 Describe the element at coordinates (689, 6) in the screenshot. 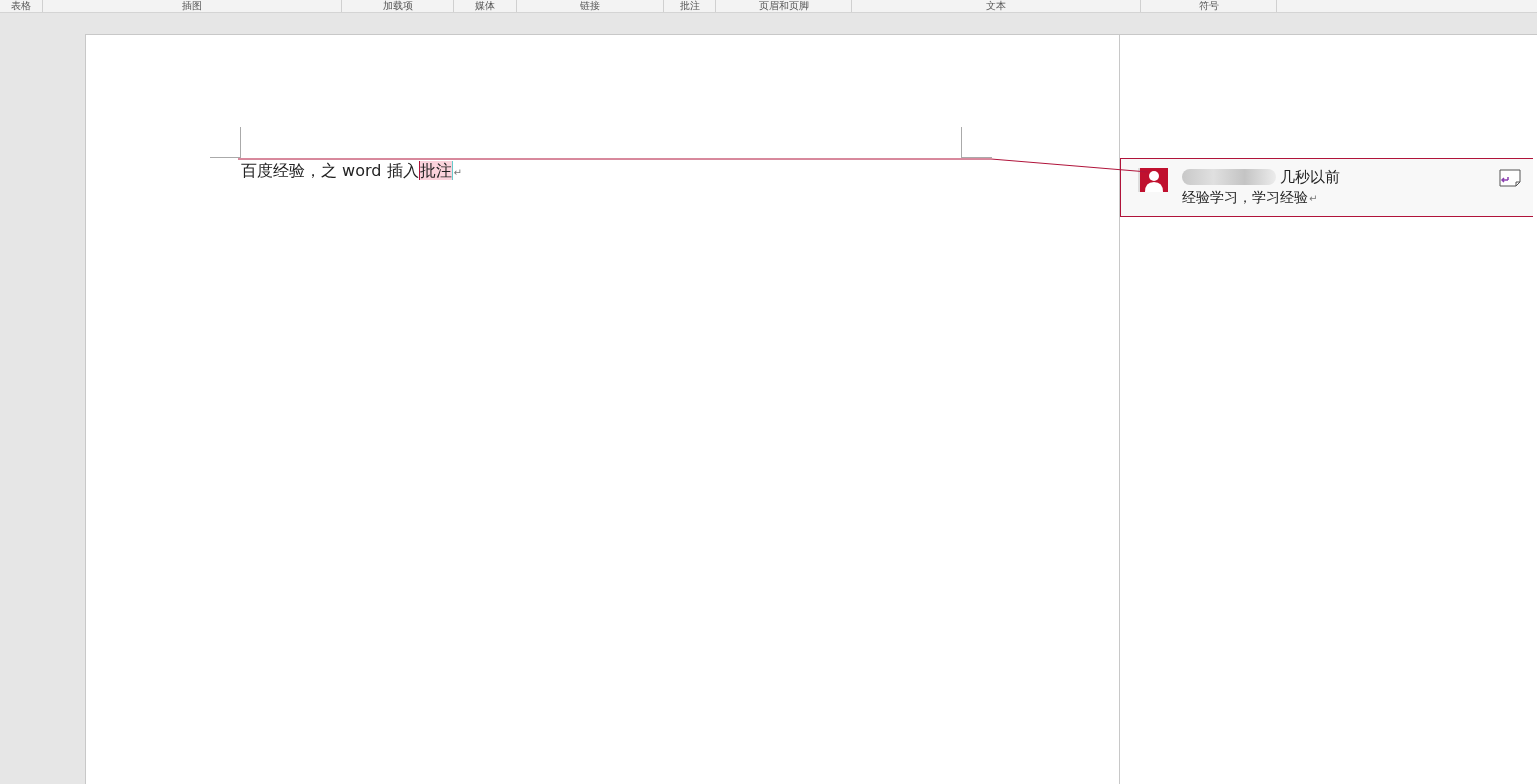

I see `ribbon-group-label: 批注` at that location.